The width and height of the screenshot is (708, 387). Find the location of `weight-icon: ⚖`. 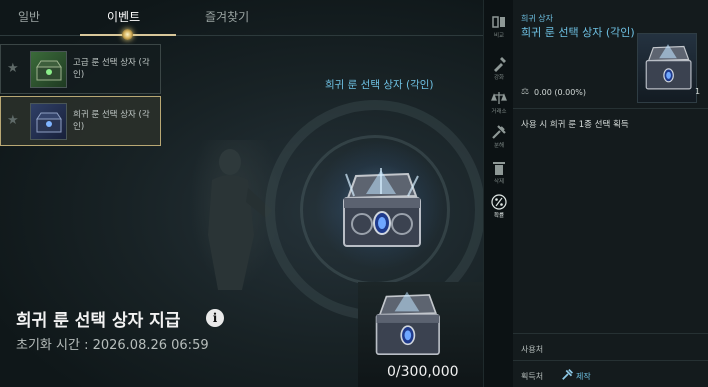

weight-icon: ⚖ is located at coordinates (525, 92).